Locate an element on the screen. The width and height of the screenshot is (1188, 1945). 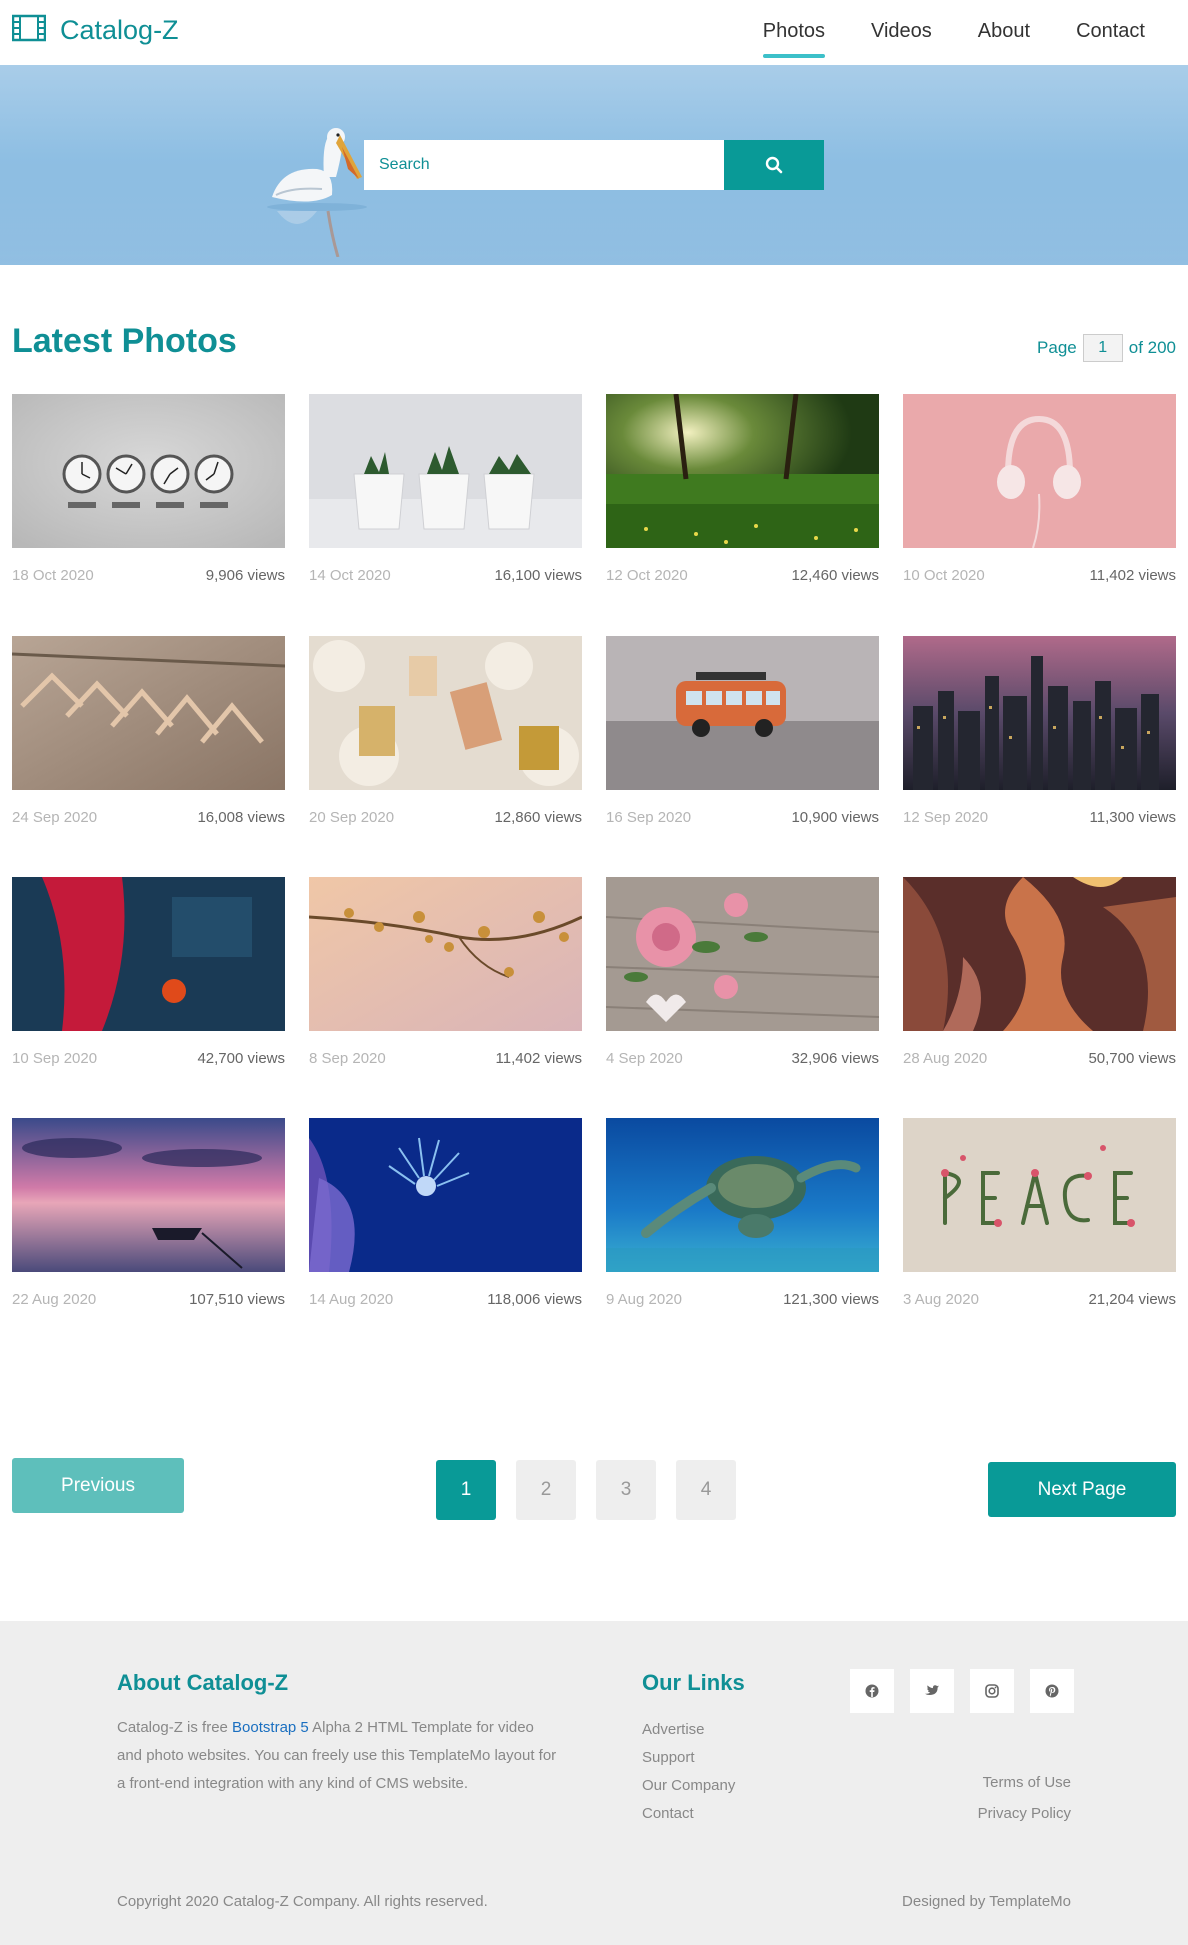
photo-card: 14 Oct 2020 16,100 views is located at coordinates (445, 489).